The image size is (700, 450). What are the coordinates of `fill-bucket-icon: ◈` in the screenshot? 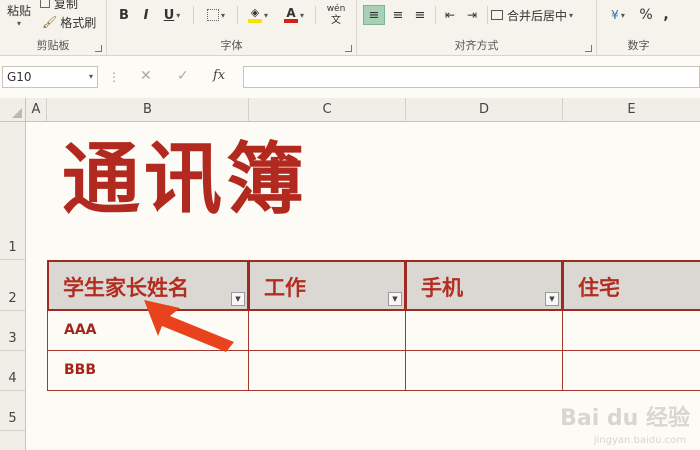 It's located at (254, 15).